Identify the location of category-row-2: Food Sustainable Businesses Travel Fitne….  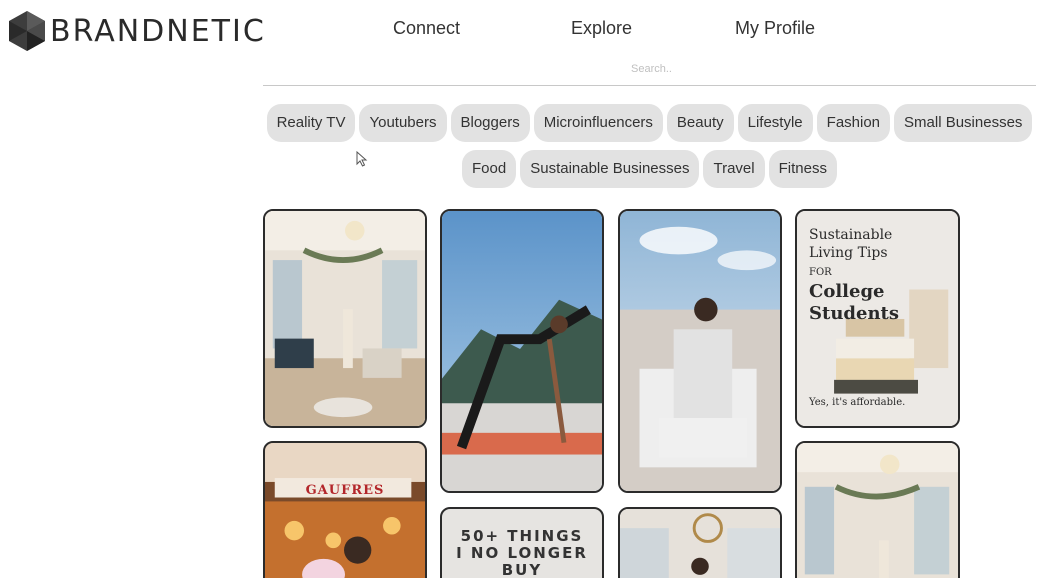
(649, 169).